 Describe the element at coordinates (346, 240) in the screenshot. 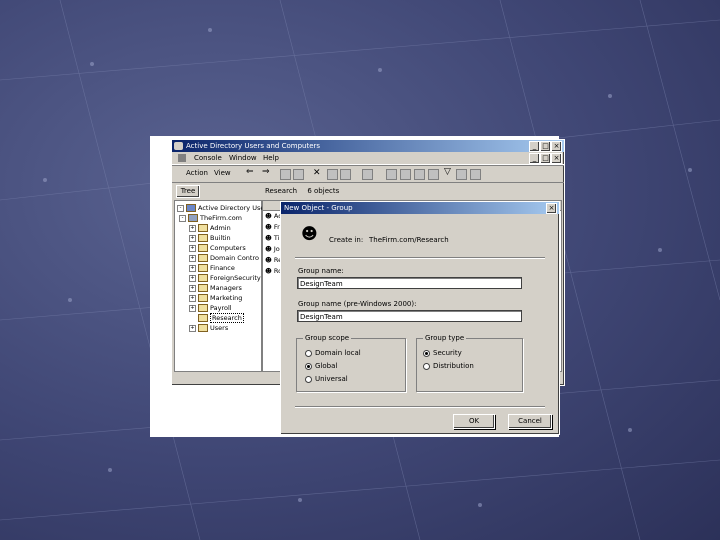

I see `create-in-label: Create in:` at that location.